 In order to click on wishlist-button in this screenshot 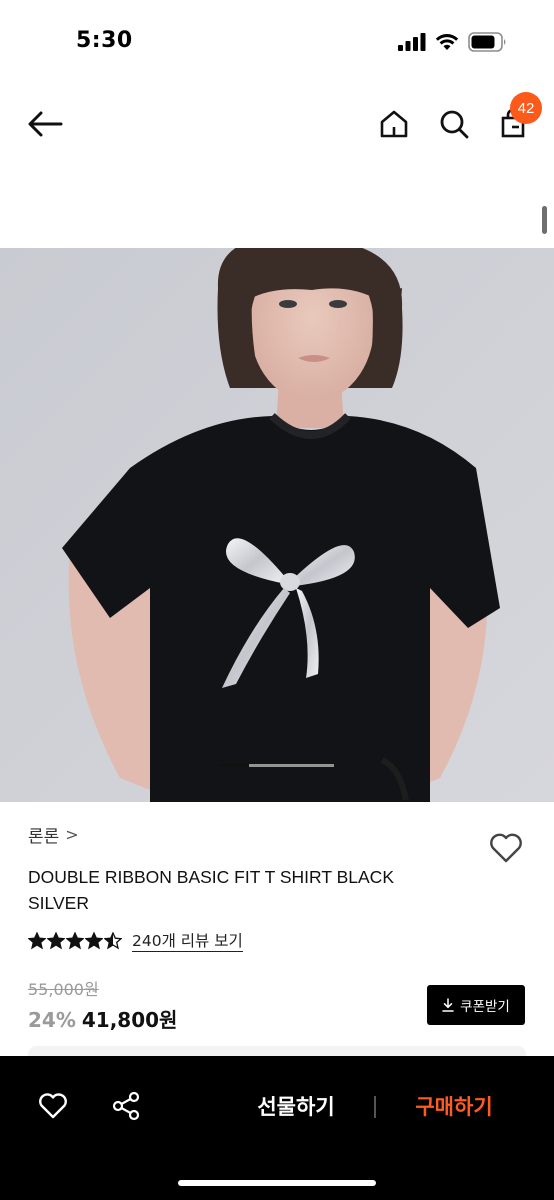, I will do `click(506, 848)`.